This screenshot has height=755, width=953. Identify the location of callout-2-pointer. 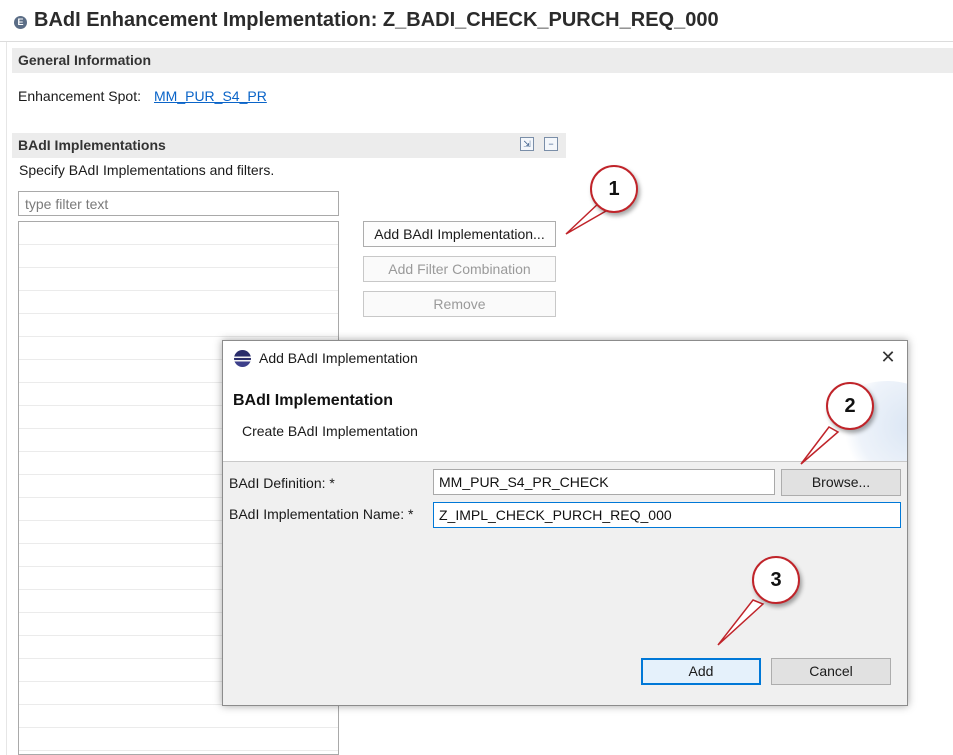
(820, 445).